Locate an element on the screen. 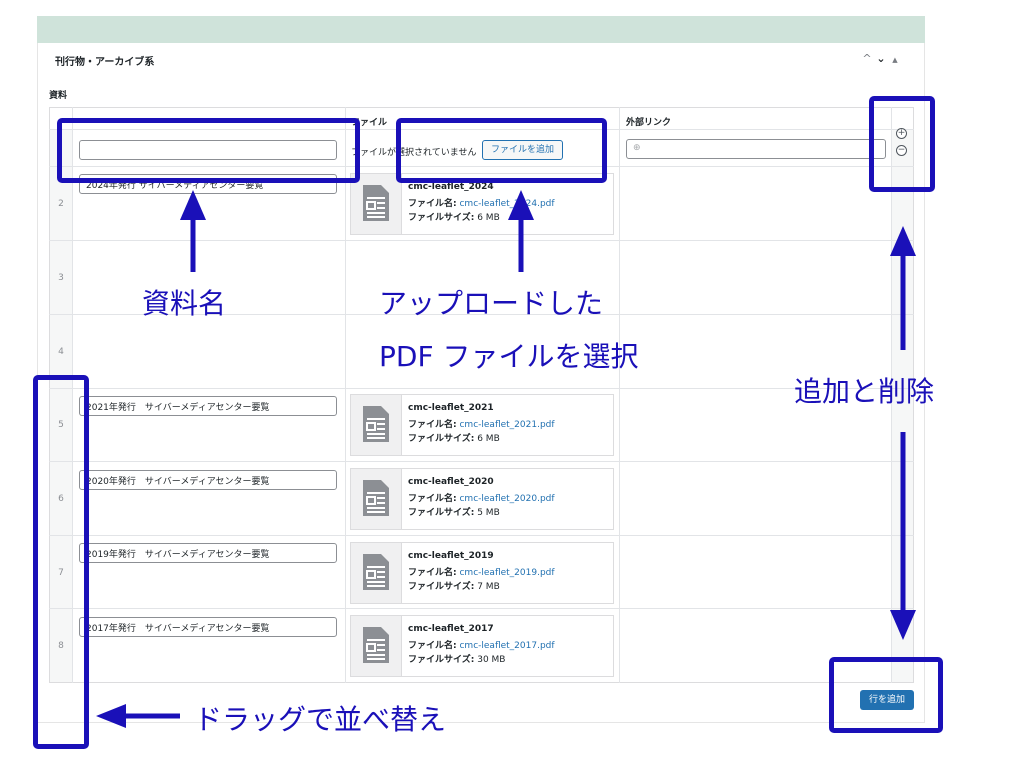  annotation-add-delete: 追加と削除 is located at coordinates (864, 391).